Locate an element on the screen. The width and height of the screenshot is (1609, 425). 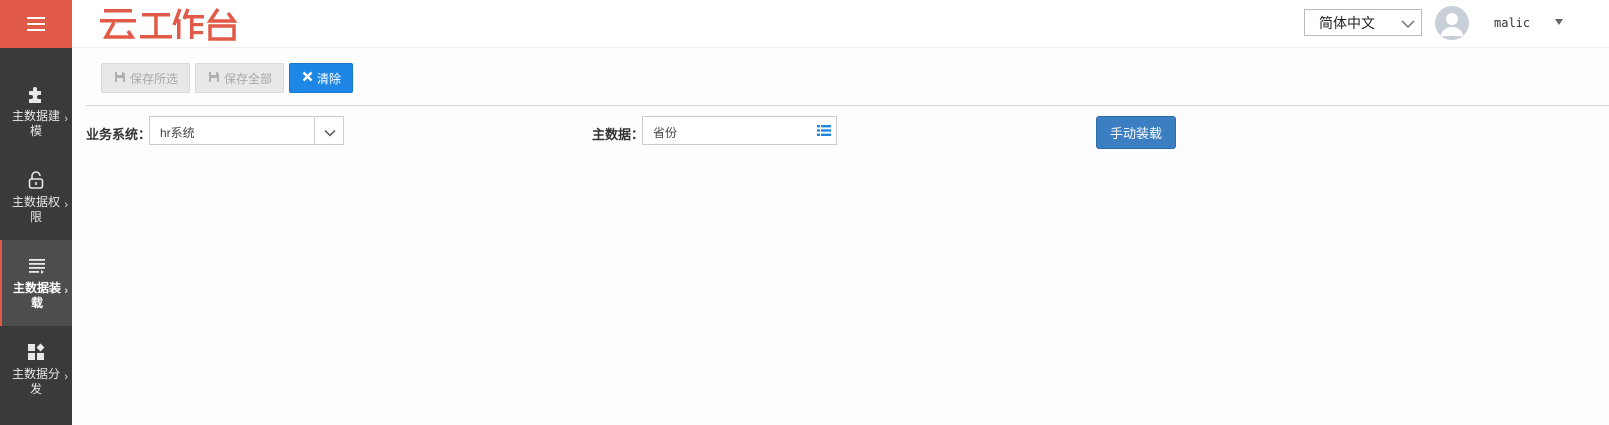
save-selected-label: 保存所选 is located at coordinates (154, 78).